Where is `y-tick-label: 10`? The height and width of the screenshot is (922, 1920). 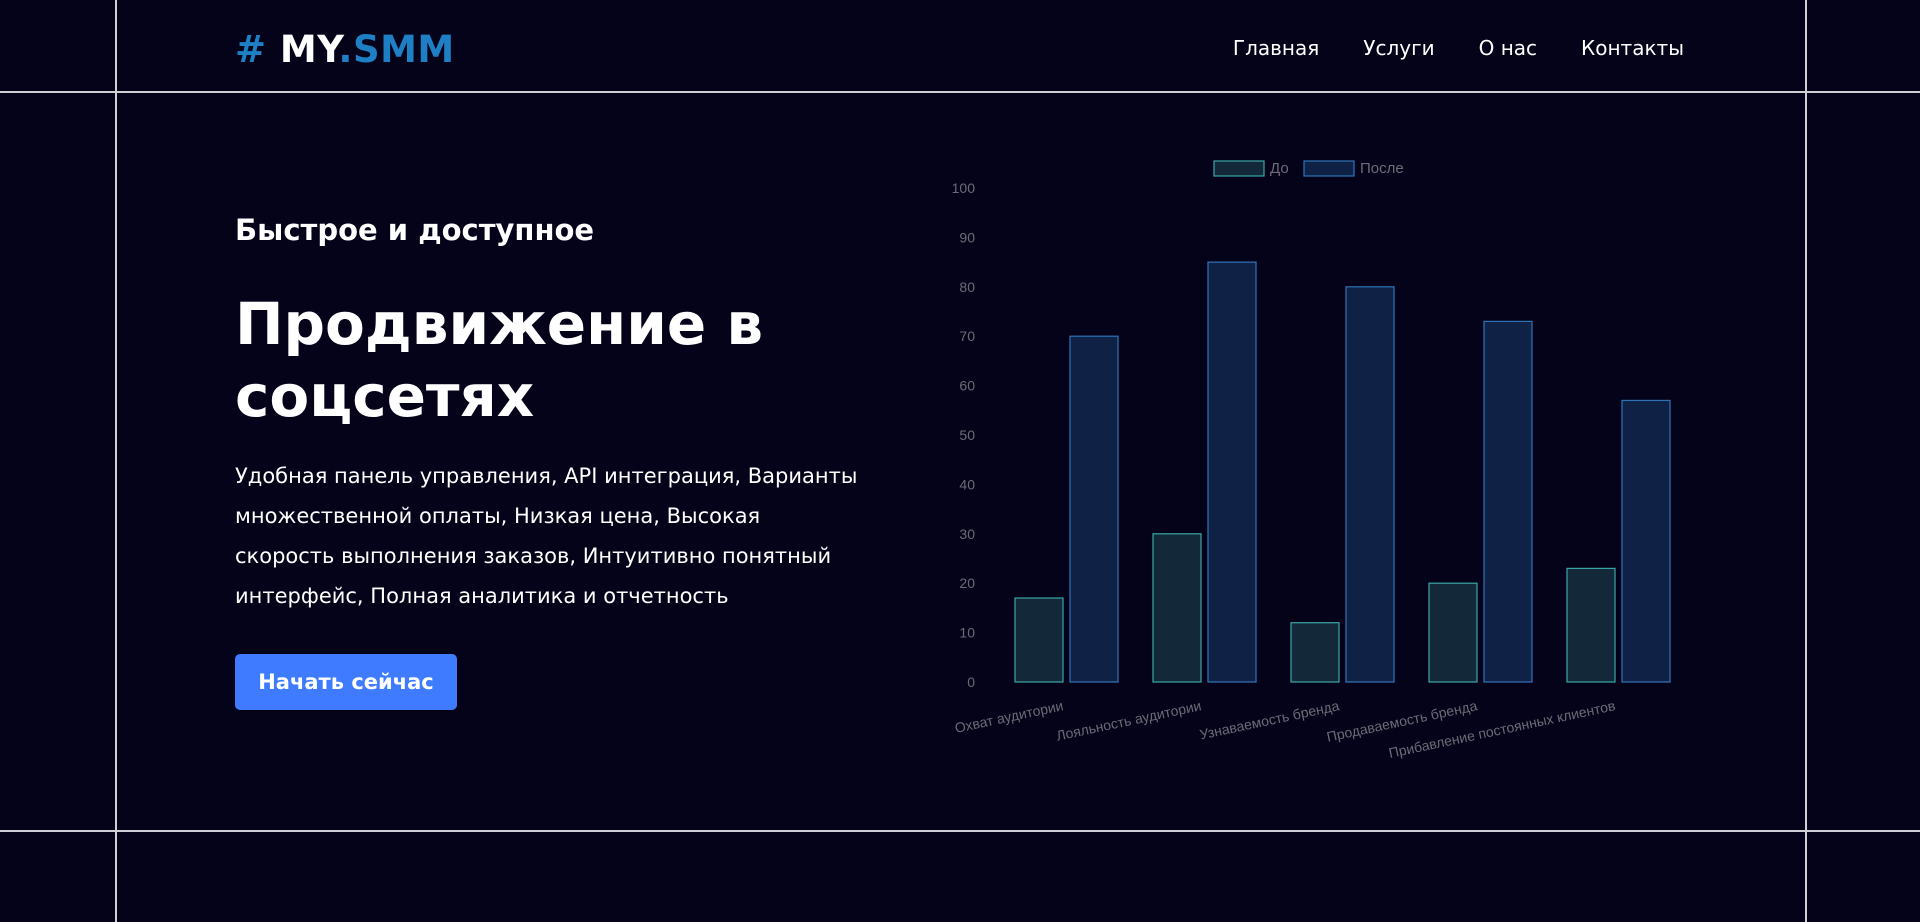
y-tick-label: 10 is located at coordinates (967, 633).